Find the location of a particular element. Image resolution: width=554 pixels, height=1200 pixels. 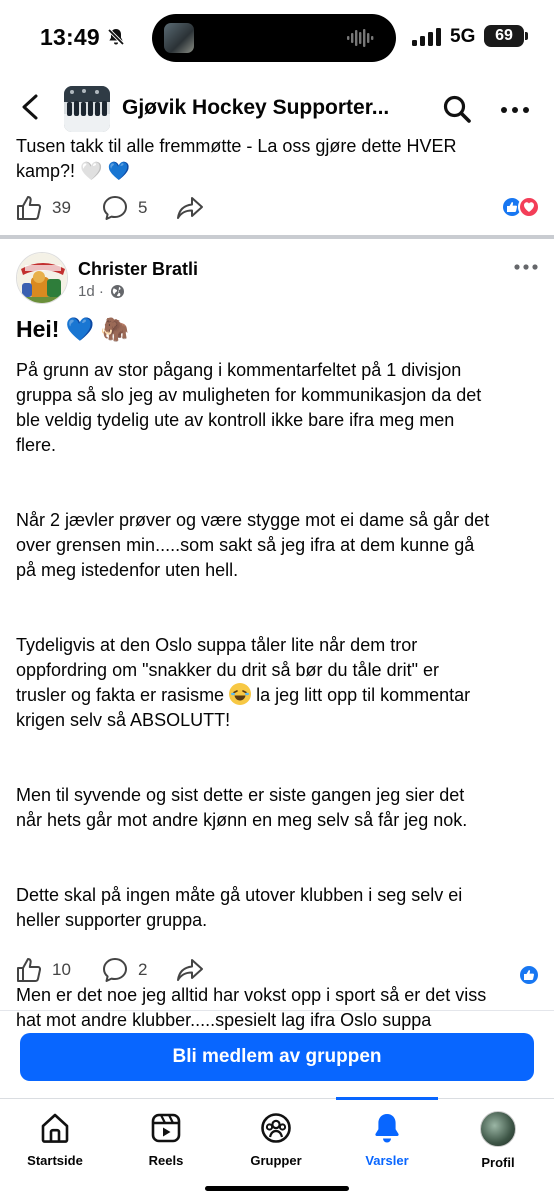

dynamic-island is located at coordinates (274, 38).